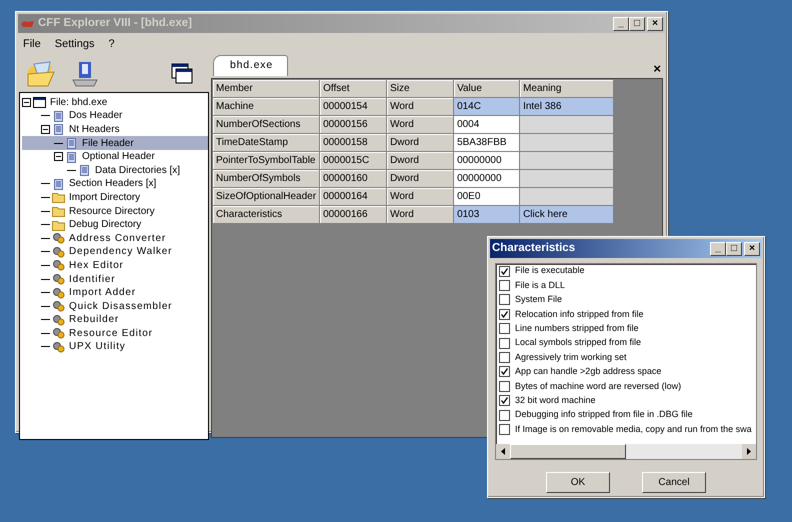  Describe the element at coordinates (487, 124) in the screenshot. I see `value-field: 0004` at that location.